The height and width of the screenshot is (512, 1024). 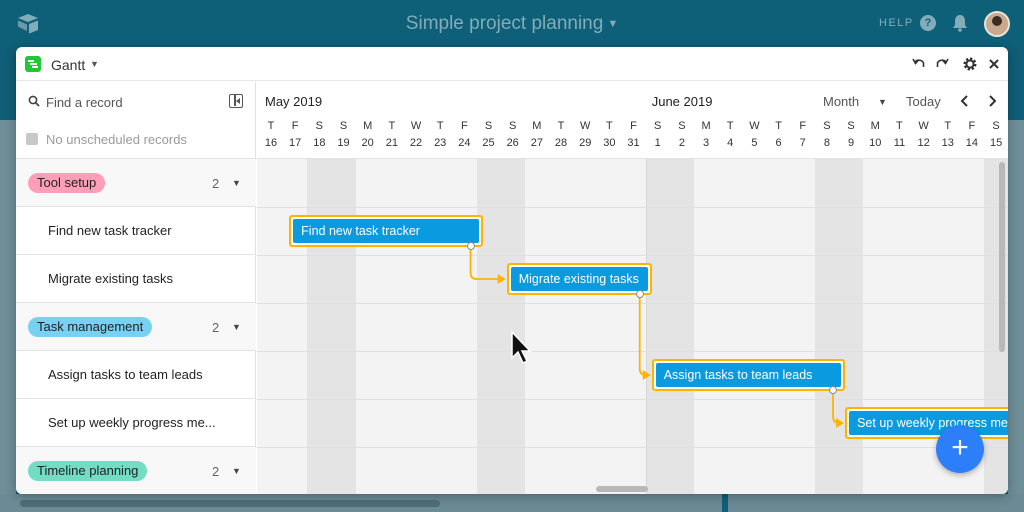 I want to click on search-placeholder: Find a record, so click(x=84, y=102).